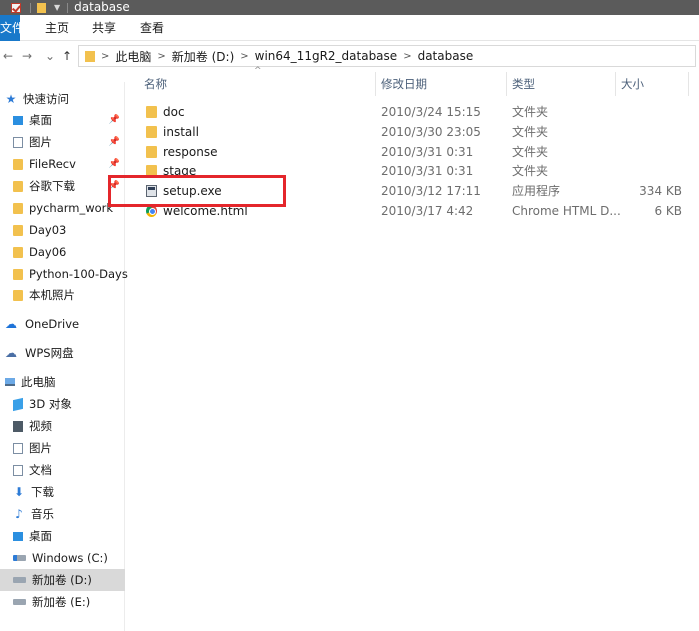 The width and height of the screenshot is (699, 631). Describe the element at coordinates (427, 211) in the screenshot. I see `file-date: 2010/3/17 4:42` at that location.